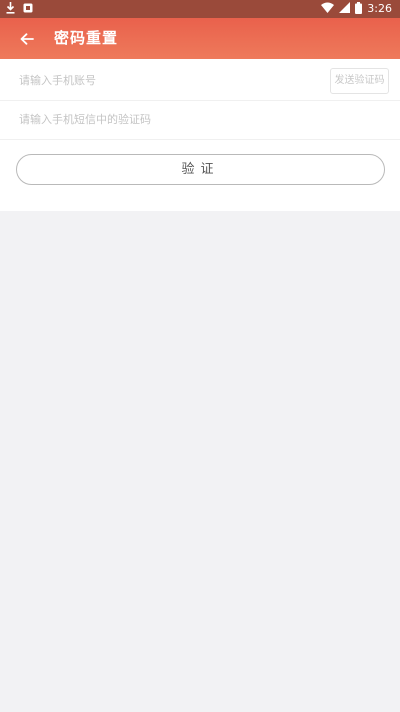 This screenshot has height=712, width=400. Describe the element at coordinates (359, 9) in the screenshot. I see `battery-icon` at that location.